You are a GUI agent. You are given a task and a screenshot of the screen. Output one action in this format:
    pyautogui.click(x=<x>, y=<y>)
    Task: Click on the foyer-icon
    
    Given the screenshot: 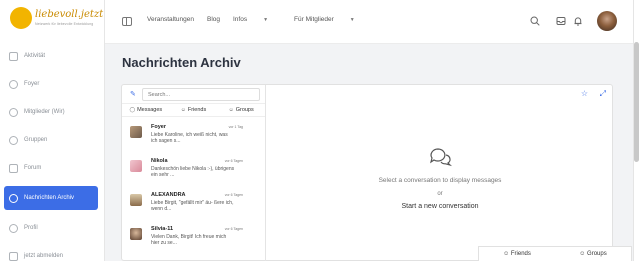 What is the action you would take?
    pyautogui.click(x=13, y=84)
    